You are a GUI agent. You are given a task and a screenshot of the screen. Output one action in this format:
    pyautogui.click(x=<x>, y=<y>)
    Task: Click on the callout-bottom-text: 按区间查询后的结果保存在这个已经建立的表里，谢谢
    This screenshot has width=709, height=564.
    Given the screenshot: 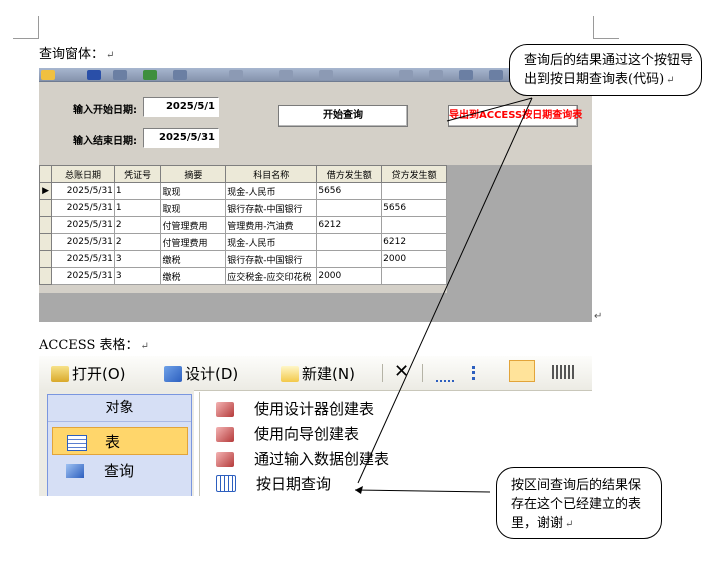 What is the action you would take?
    pyautogui.click(x=576, y=504)
    